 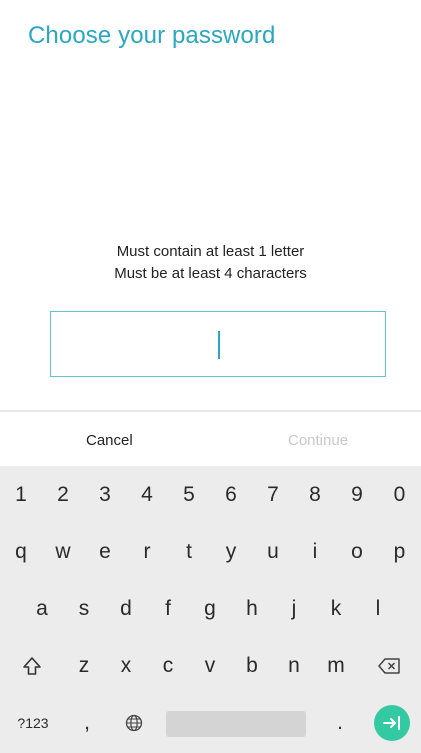 What do you see at coordinates (273, 551) in the screenshot?
I see `key-u: u` at bounding box center [273, 551].